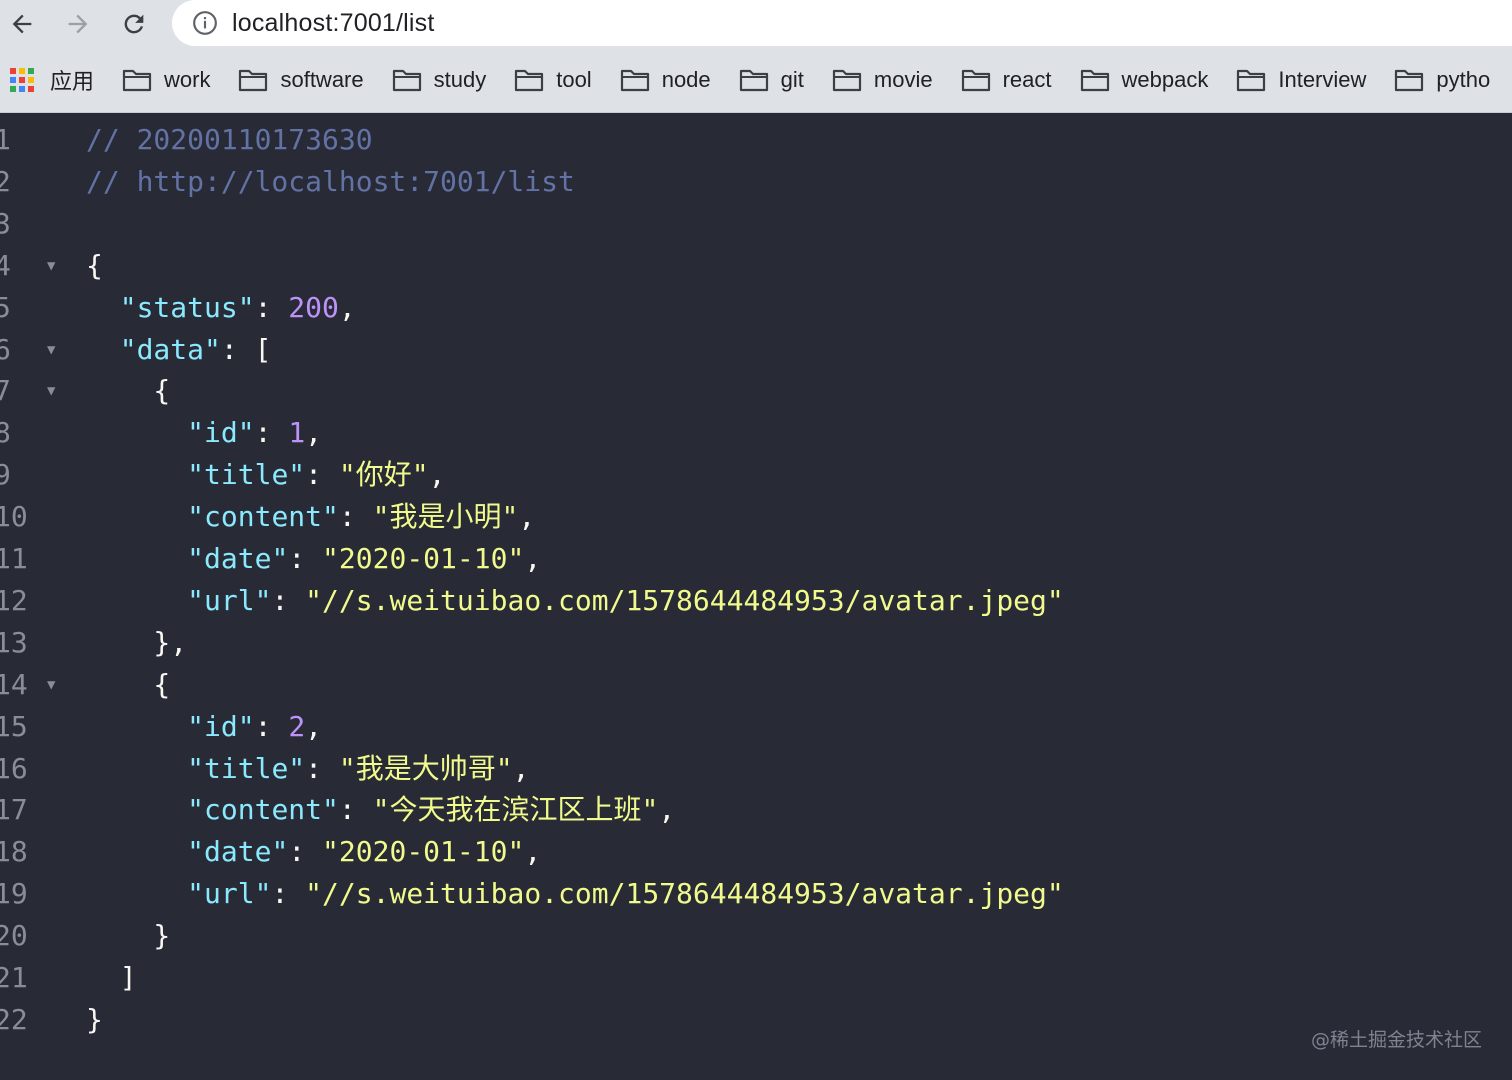 Image resolution: width=1512 pixels, height=1080 pixels. What do you see at coordinates (14, 810) in the screenshot?
I see `line-number: 17` at bounding box center [14, 810].